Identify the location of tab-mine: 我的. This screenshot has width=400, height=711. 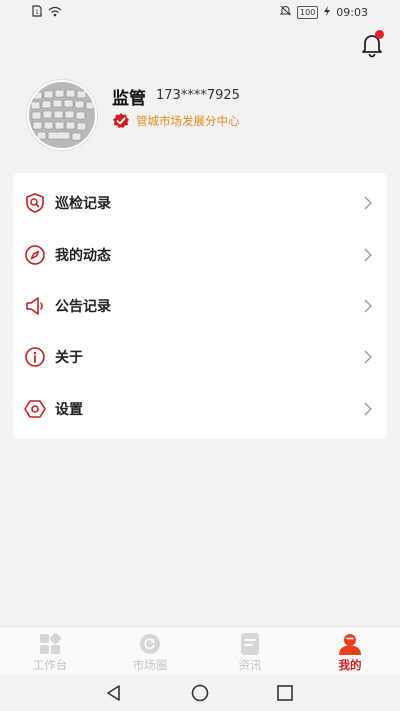
(350, 651).